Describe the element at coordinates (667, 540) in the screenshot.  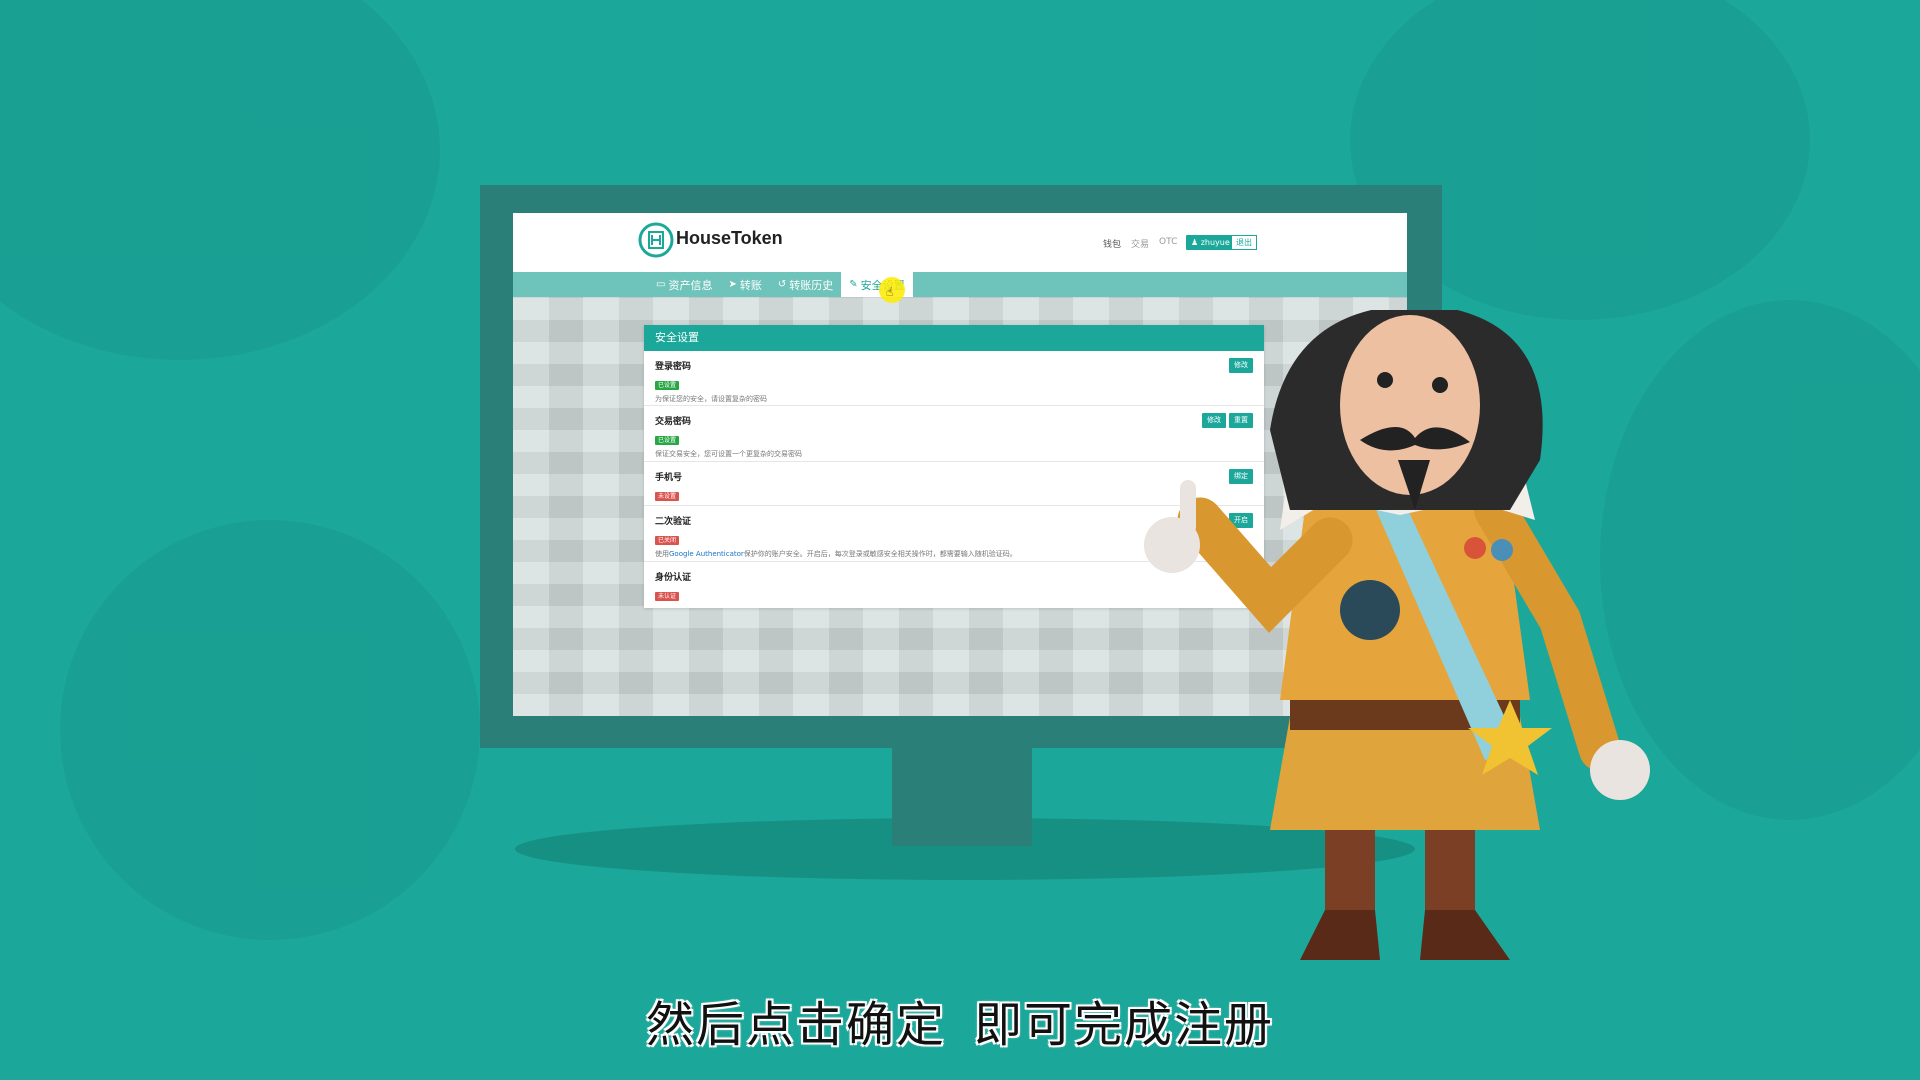
I see `status-badge: 已关闭` at that location.